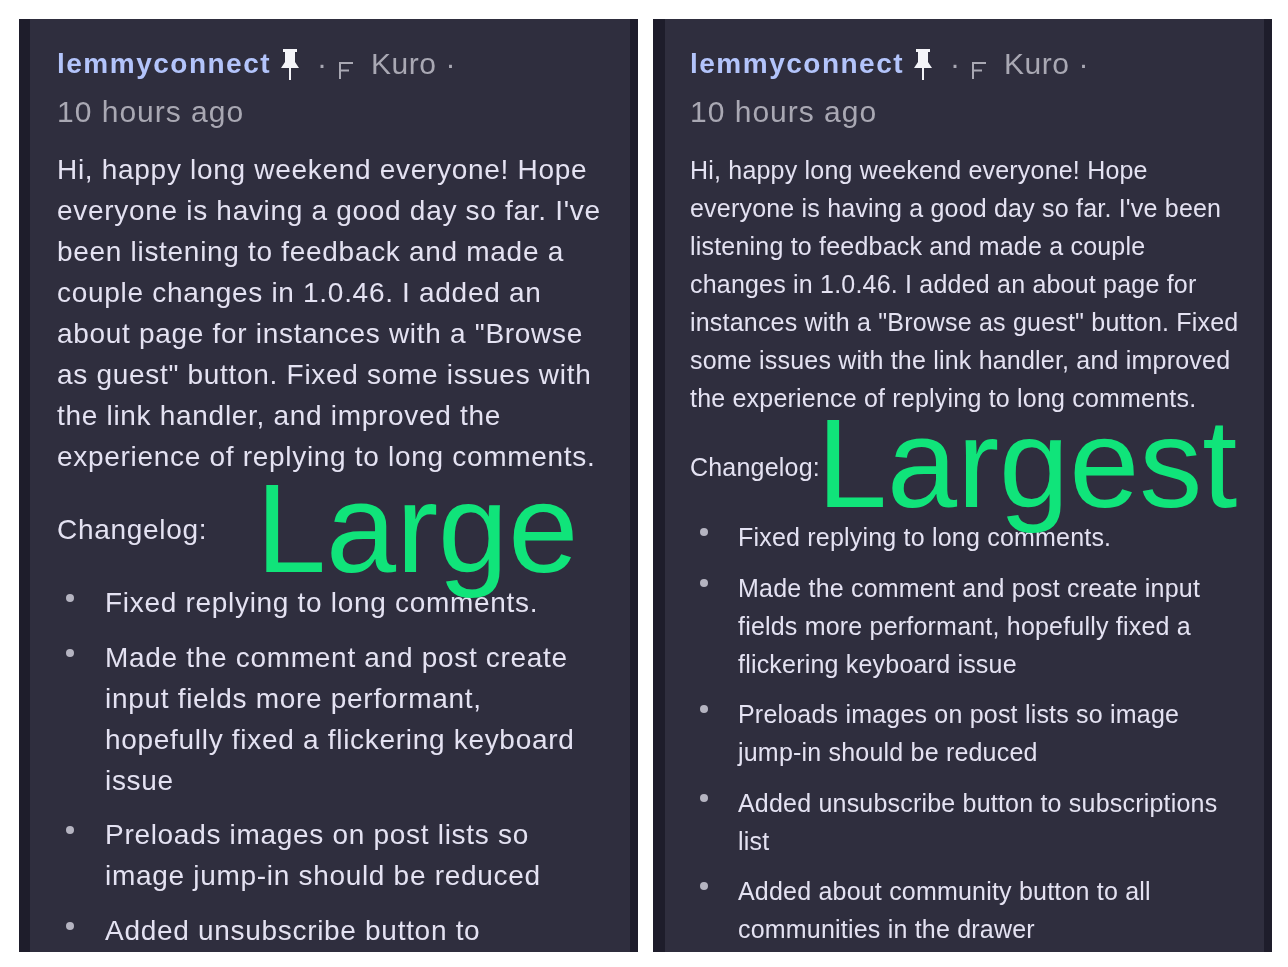 The image size is (1288, 967). What do you see at coordinates (945, 910) in the screenshot?
I see `changelog-item: Added about community button to all communities in the drawer` at bounding box center [945, 910].